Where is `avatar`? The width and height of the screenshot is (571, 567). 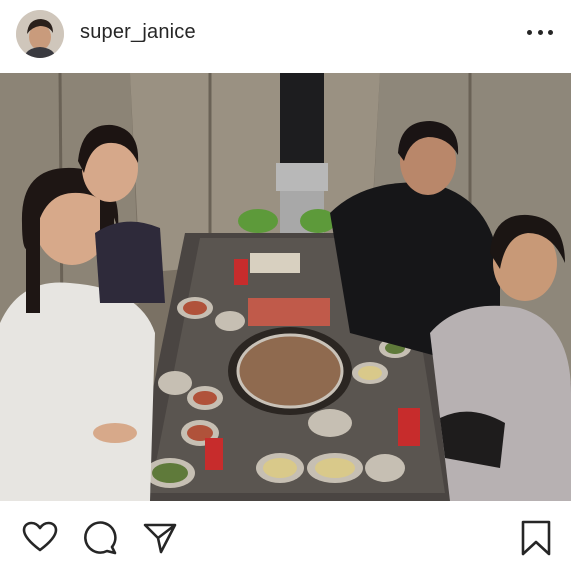 avatar is located at coordinates (40, 34).